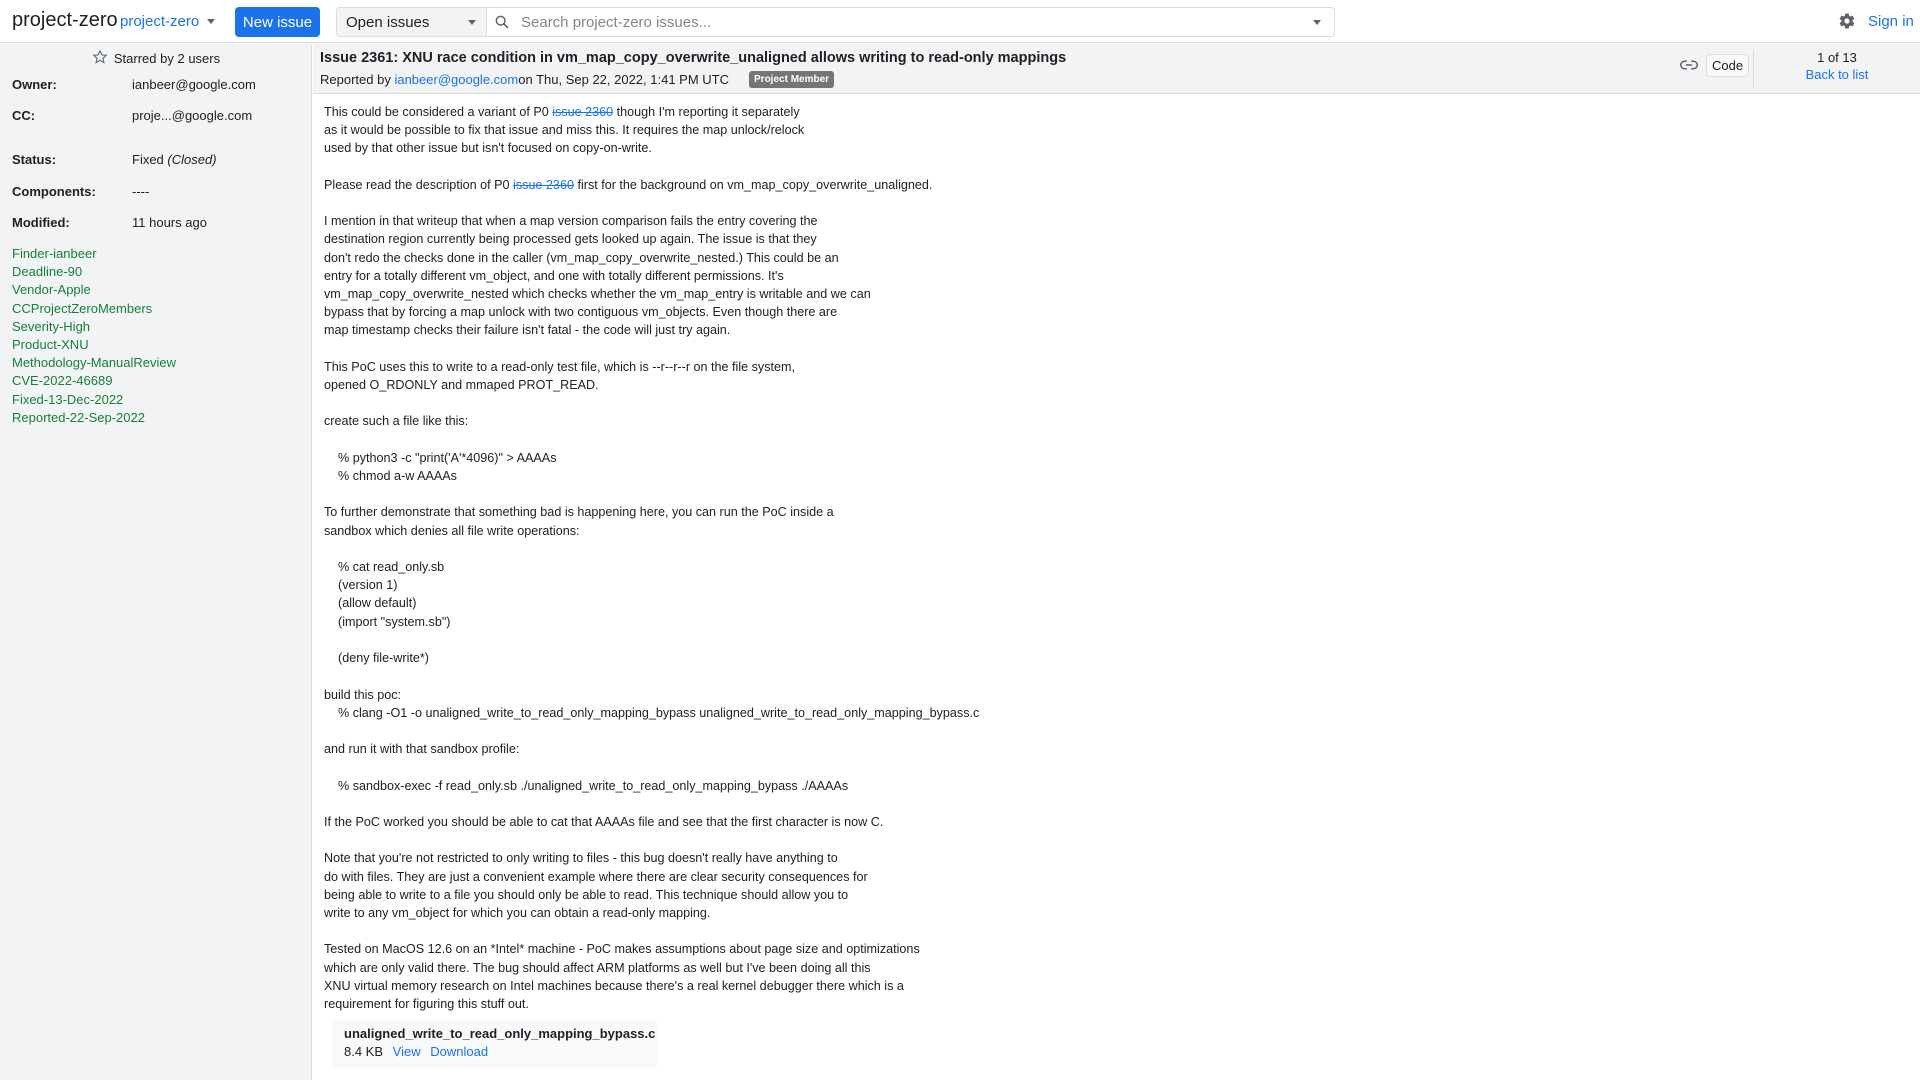 The height and width of the screenshot is (1080, 1920). I want to click on new-issue-button: New issue, so click(277, 22).